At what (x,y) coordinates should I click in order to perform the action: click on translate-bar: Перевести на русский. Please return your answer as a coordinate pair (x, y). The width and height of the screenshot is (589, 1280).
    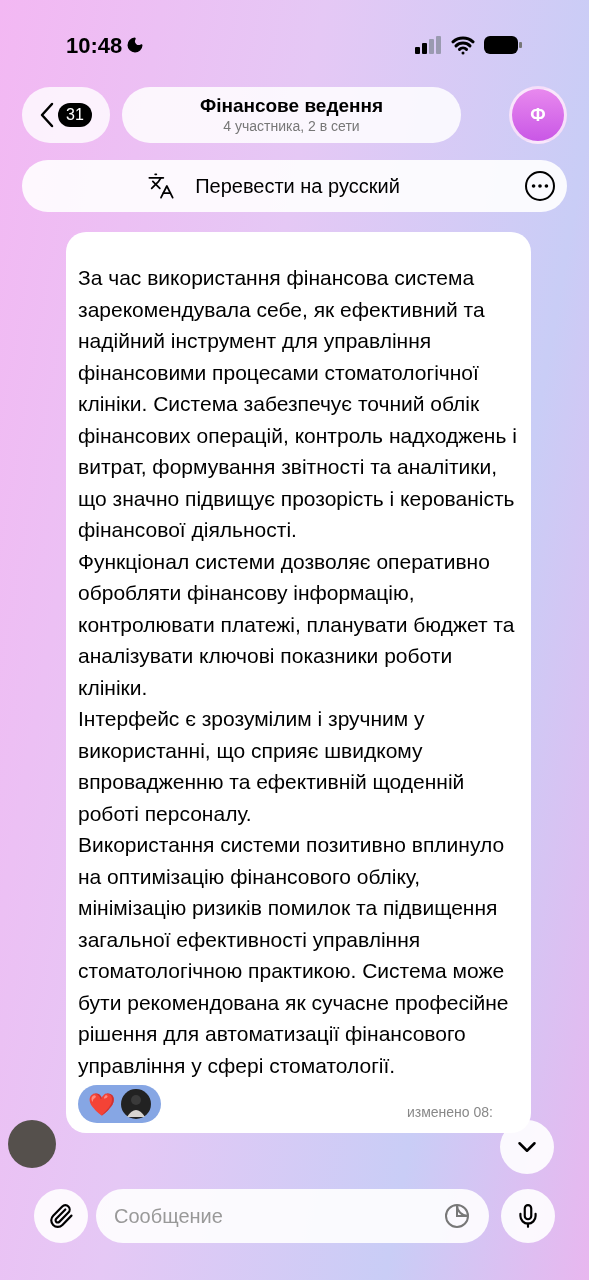
    Looking at the image, I should click on (294, 186).